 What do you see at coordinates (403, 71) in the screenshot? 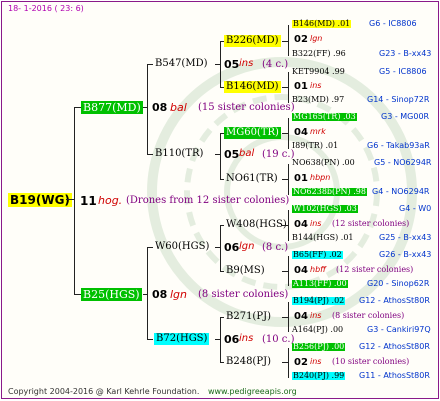
I see `ancestor-origin: G5 - IC8806` at bounding box center [403, 71].